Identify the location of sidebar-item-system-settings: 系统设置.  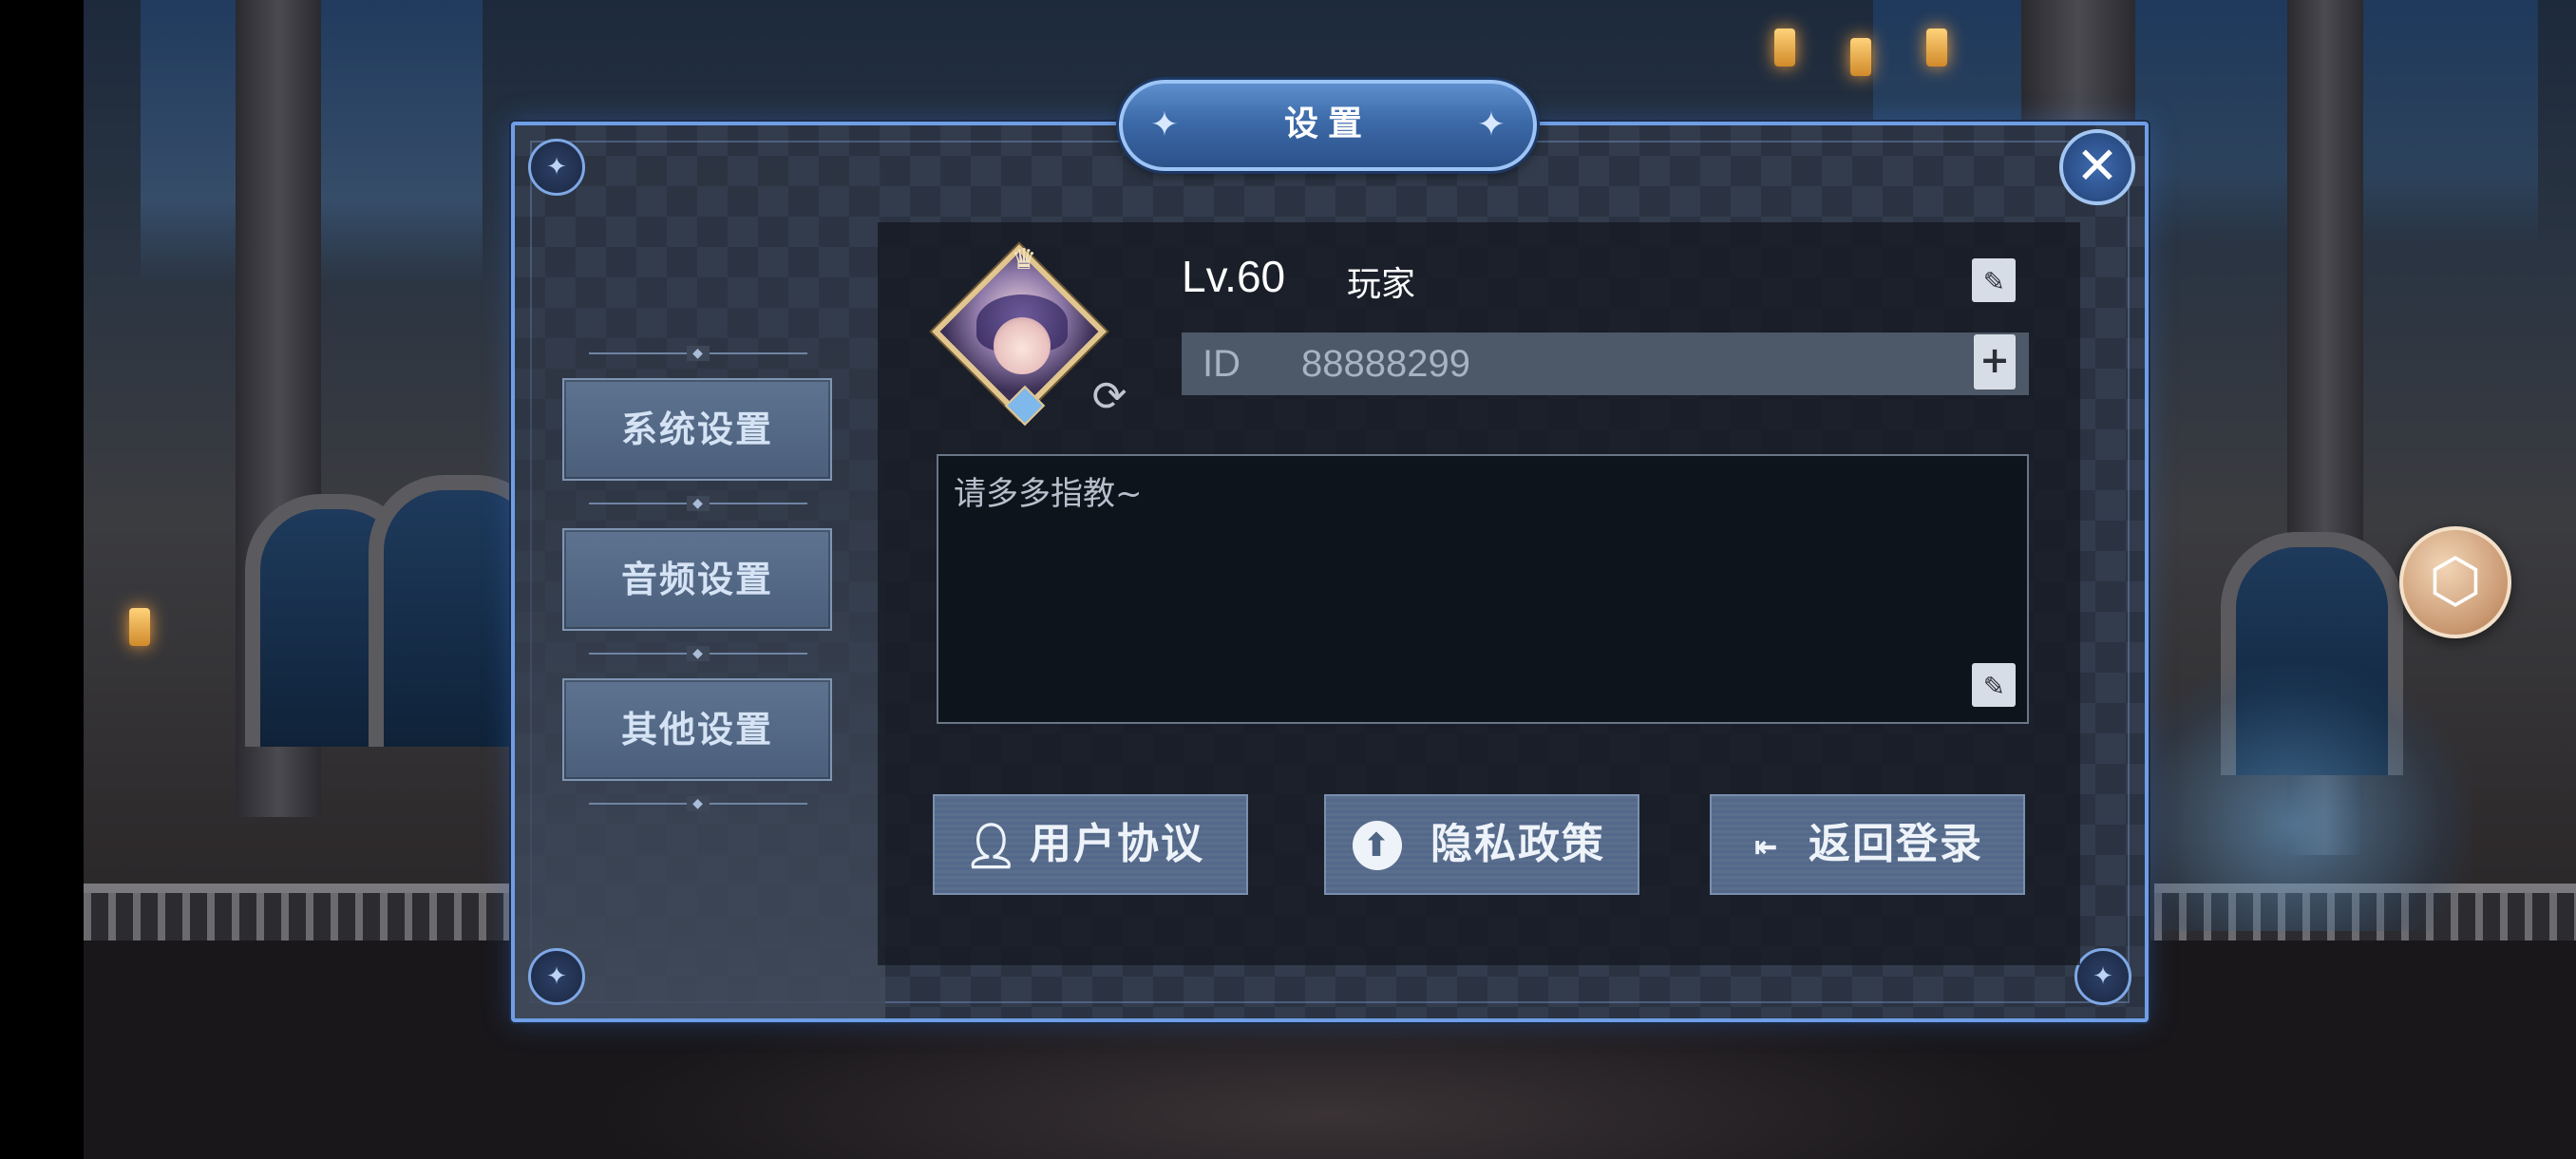
(697, 429).